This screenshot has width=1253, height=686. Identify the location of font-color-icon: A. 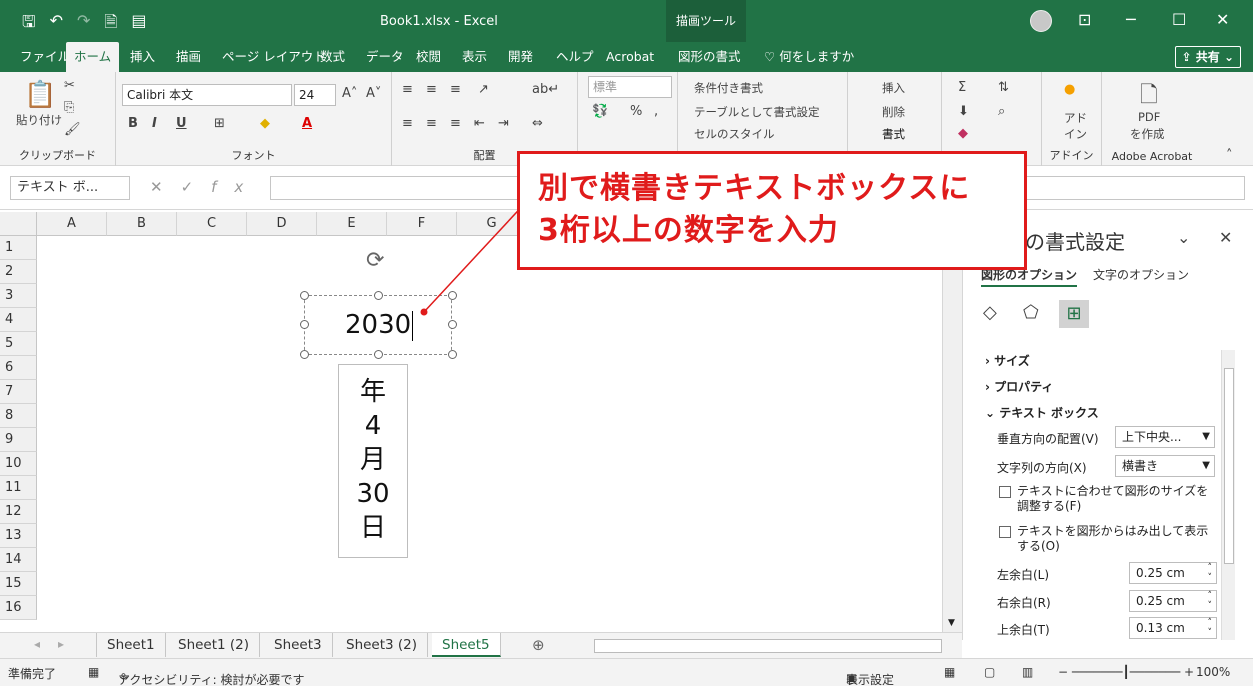
(307, 123).